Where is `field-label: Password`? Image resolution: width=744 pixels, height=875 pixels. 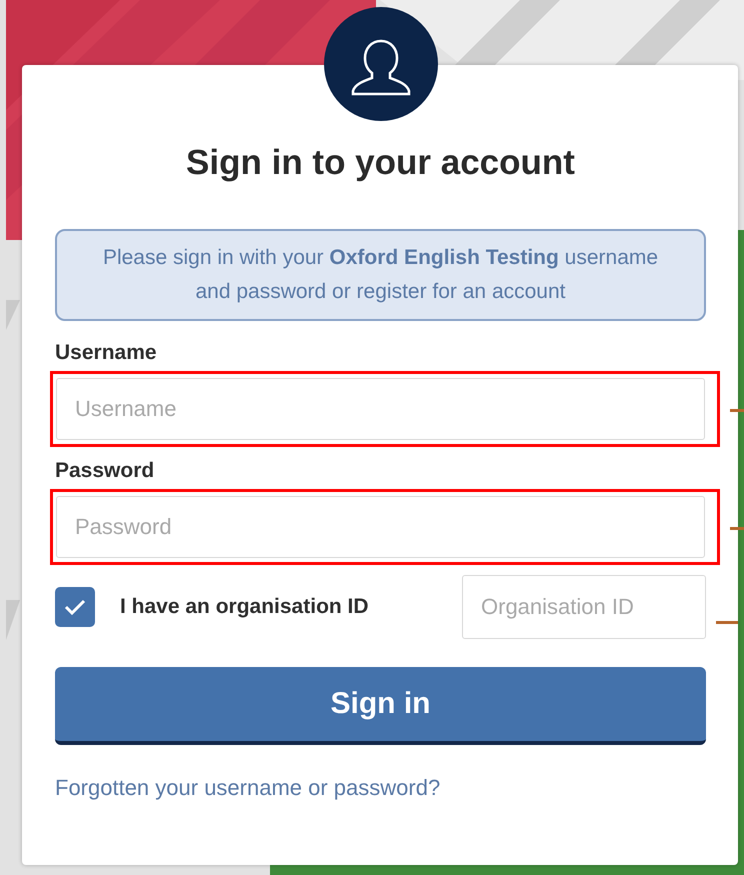 field-label: Password is located at coordinates (104, 471).